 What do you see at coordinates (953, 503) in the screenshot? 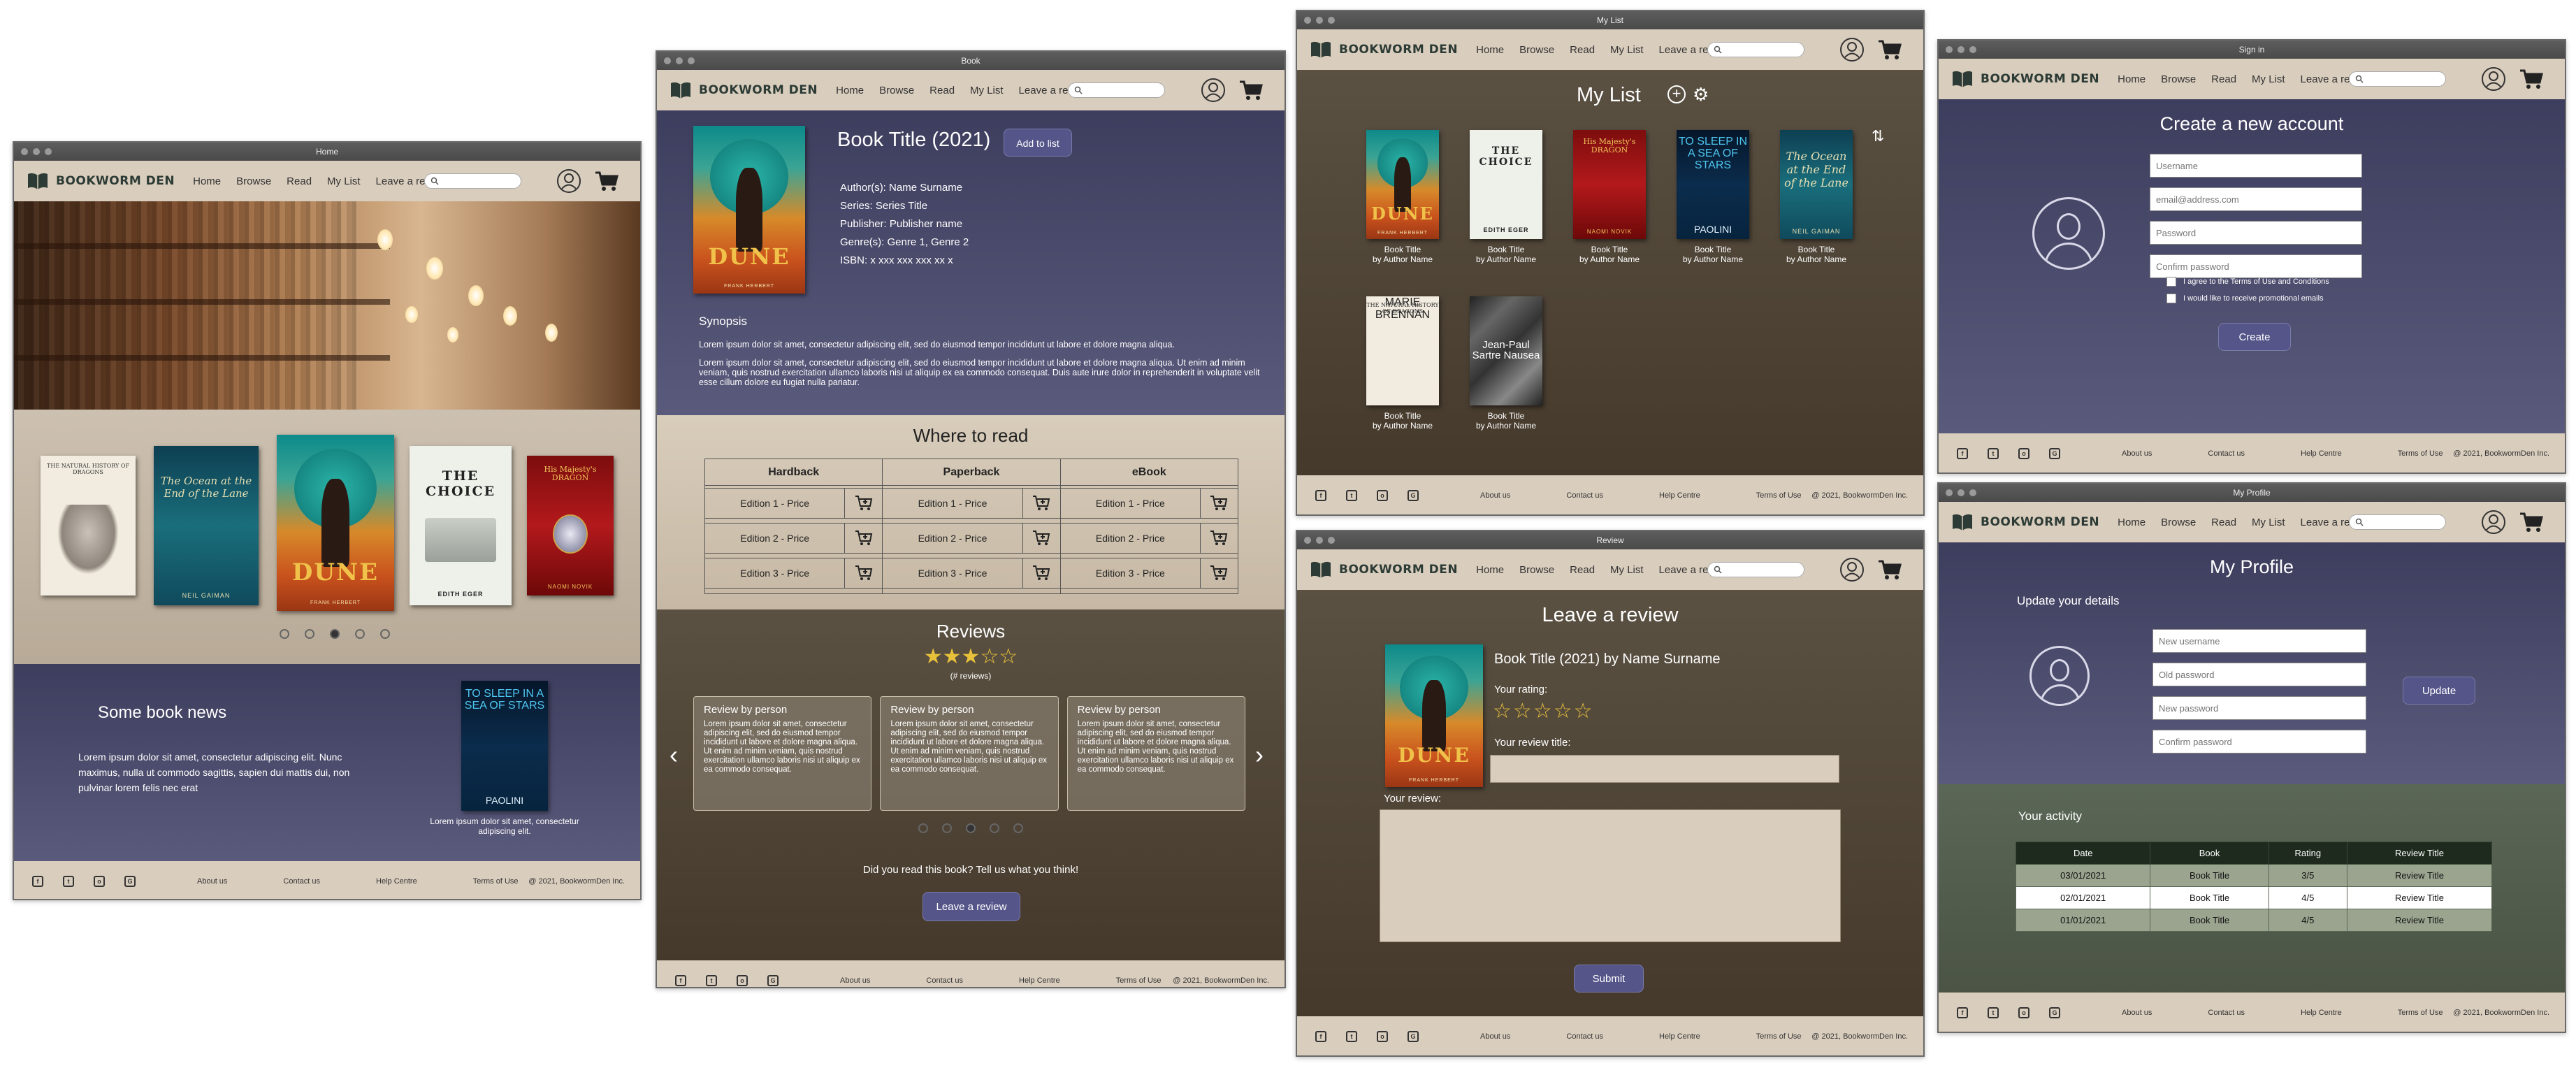
I see `edition-price: Edition 1 - Price` at bounding box center [953, 503].